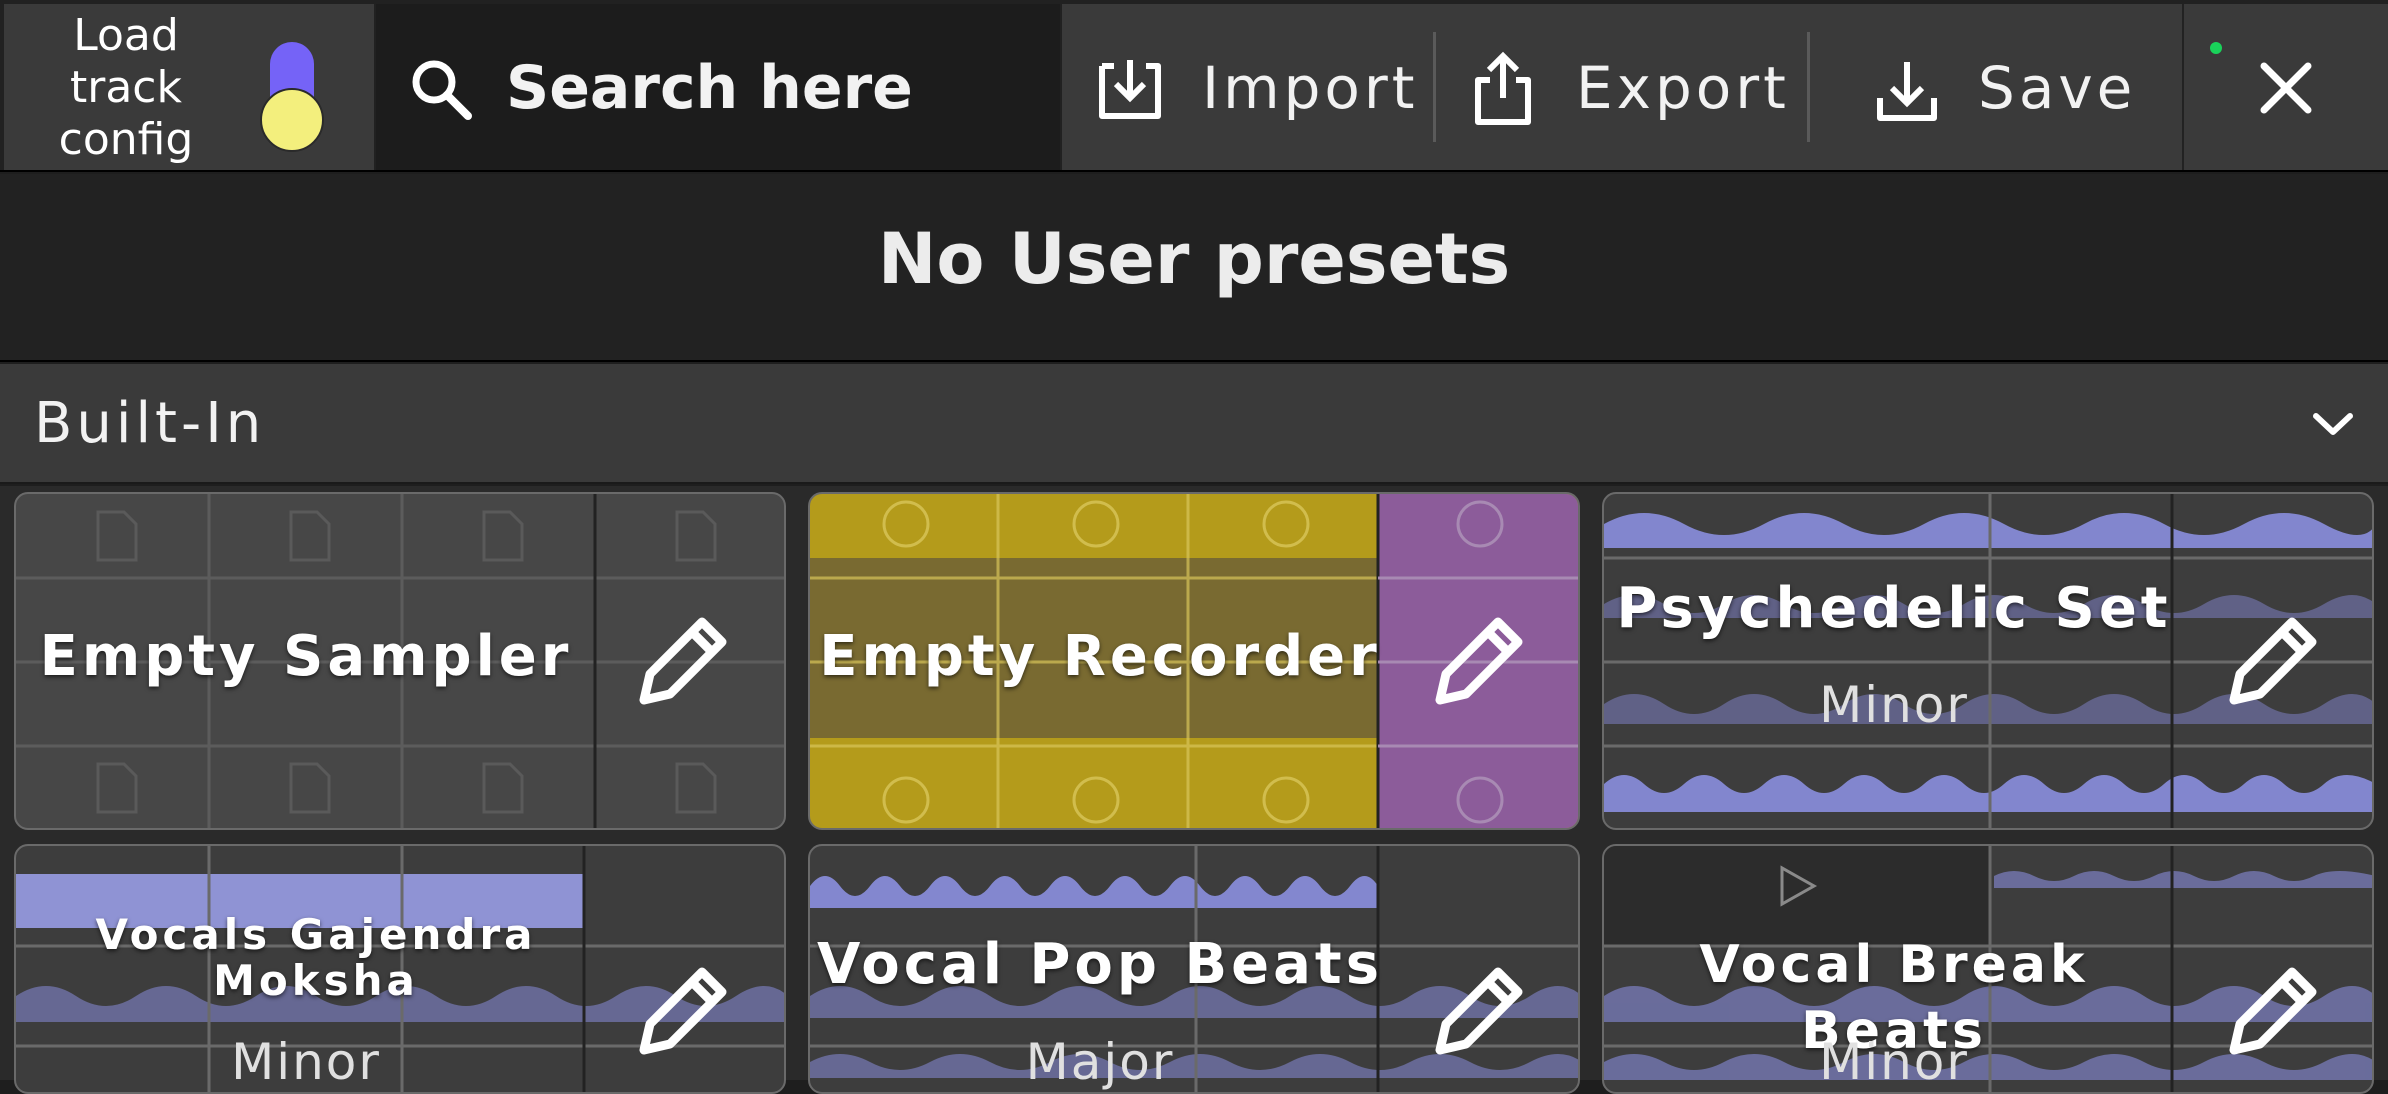 The width and height of the screenshot is (2388, 1094). I want to click on save-label: Save, so click(2057, 88).